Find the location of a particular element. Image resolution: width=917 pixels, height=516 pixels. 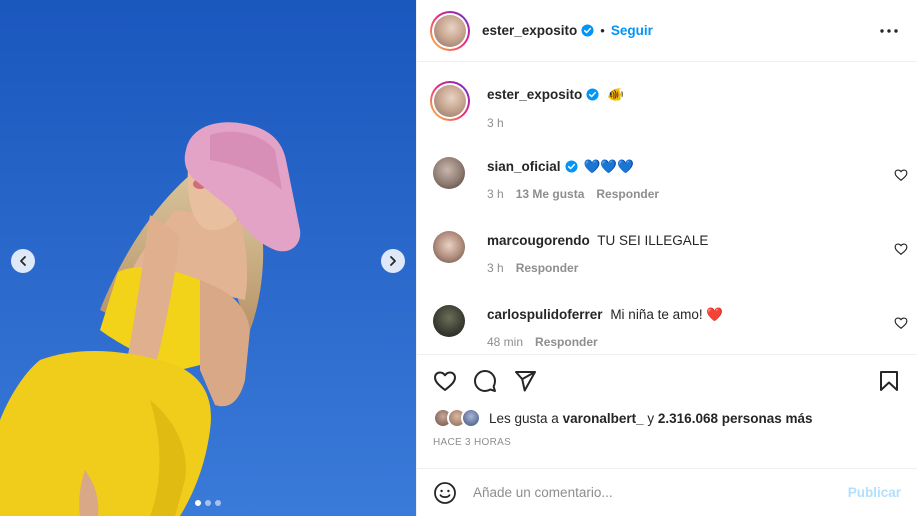

comment-username: sian_oficial is located at coordinates (524, 166).